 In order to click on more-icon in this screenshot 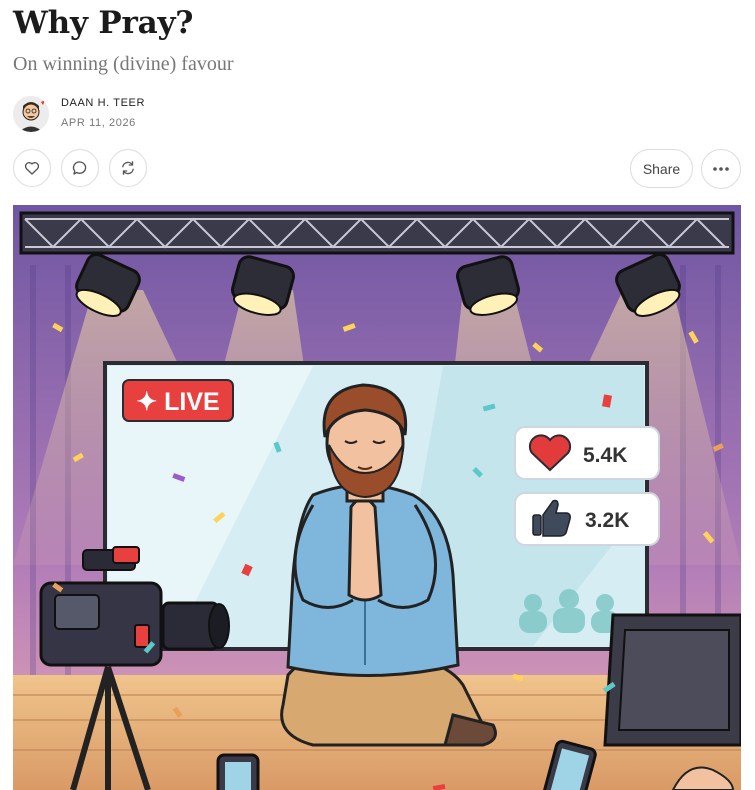, I will do `click(721, 169)`.